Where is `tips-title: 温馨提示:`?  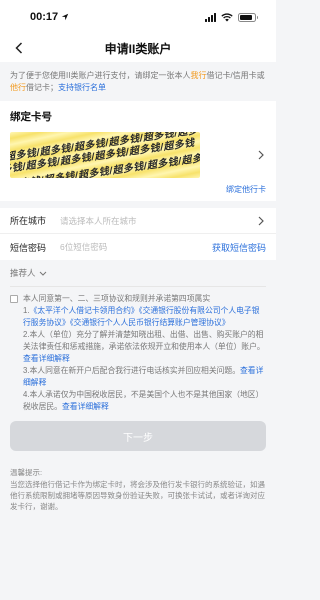
tips-title: 温馨提示: is located at coordinates (26, 472).